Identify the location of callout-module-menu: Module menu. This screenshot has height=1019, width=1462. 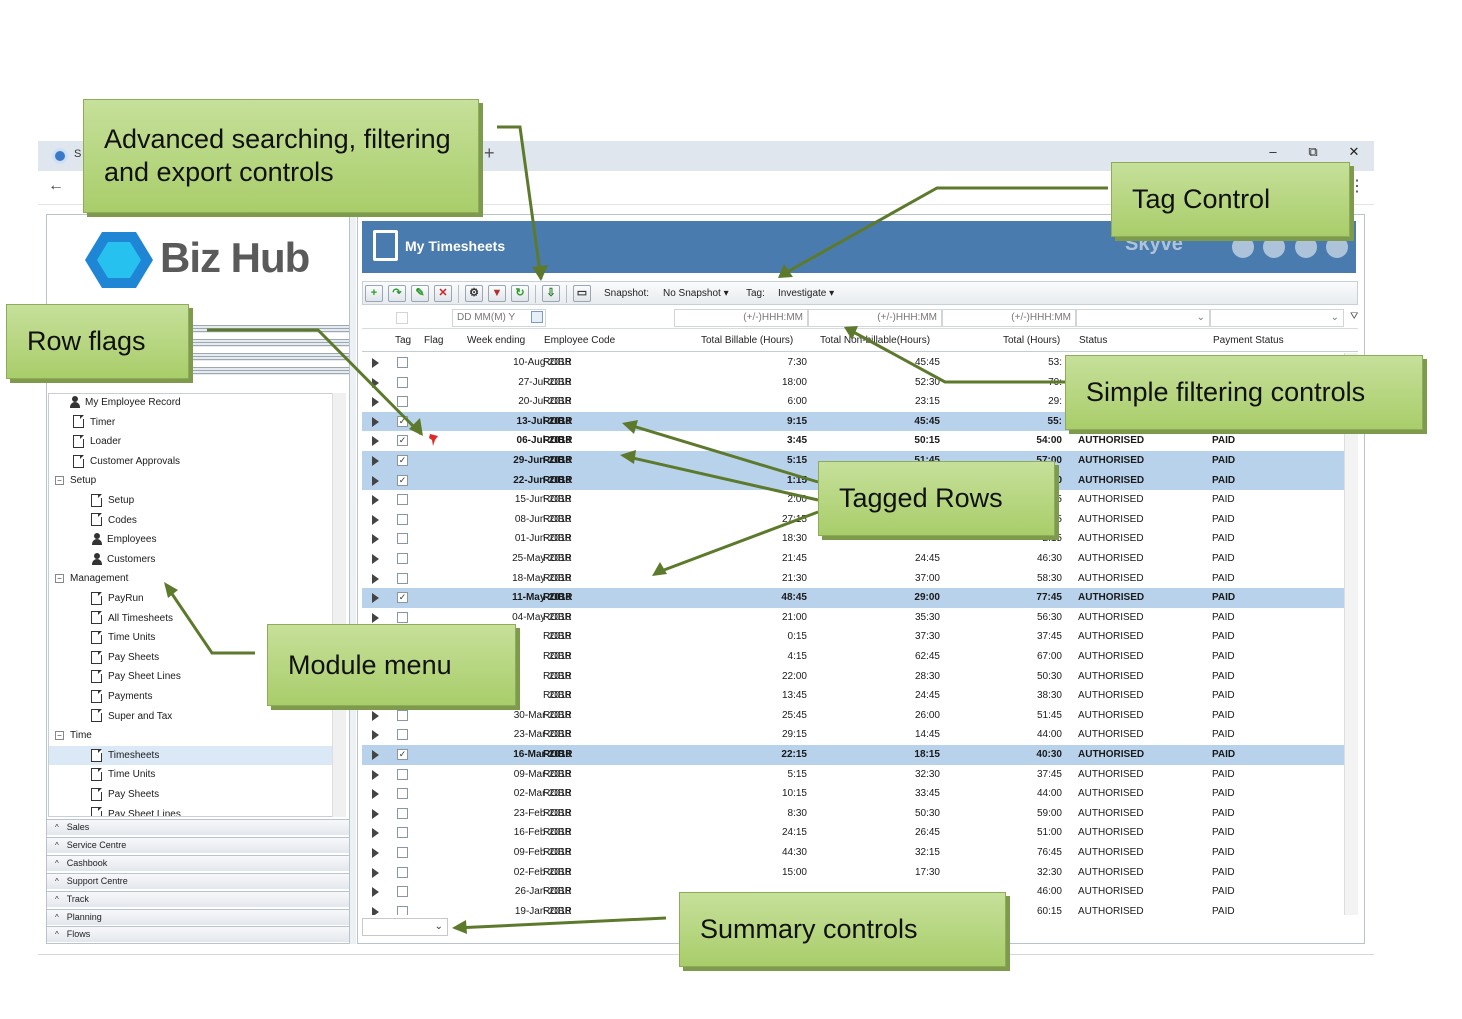
(391, 665).